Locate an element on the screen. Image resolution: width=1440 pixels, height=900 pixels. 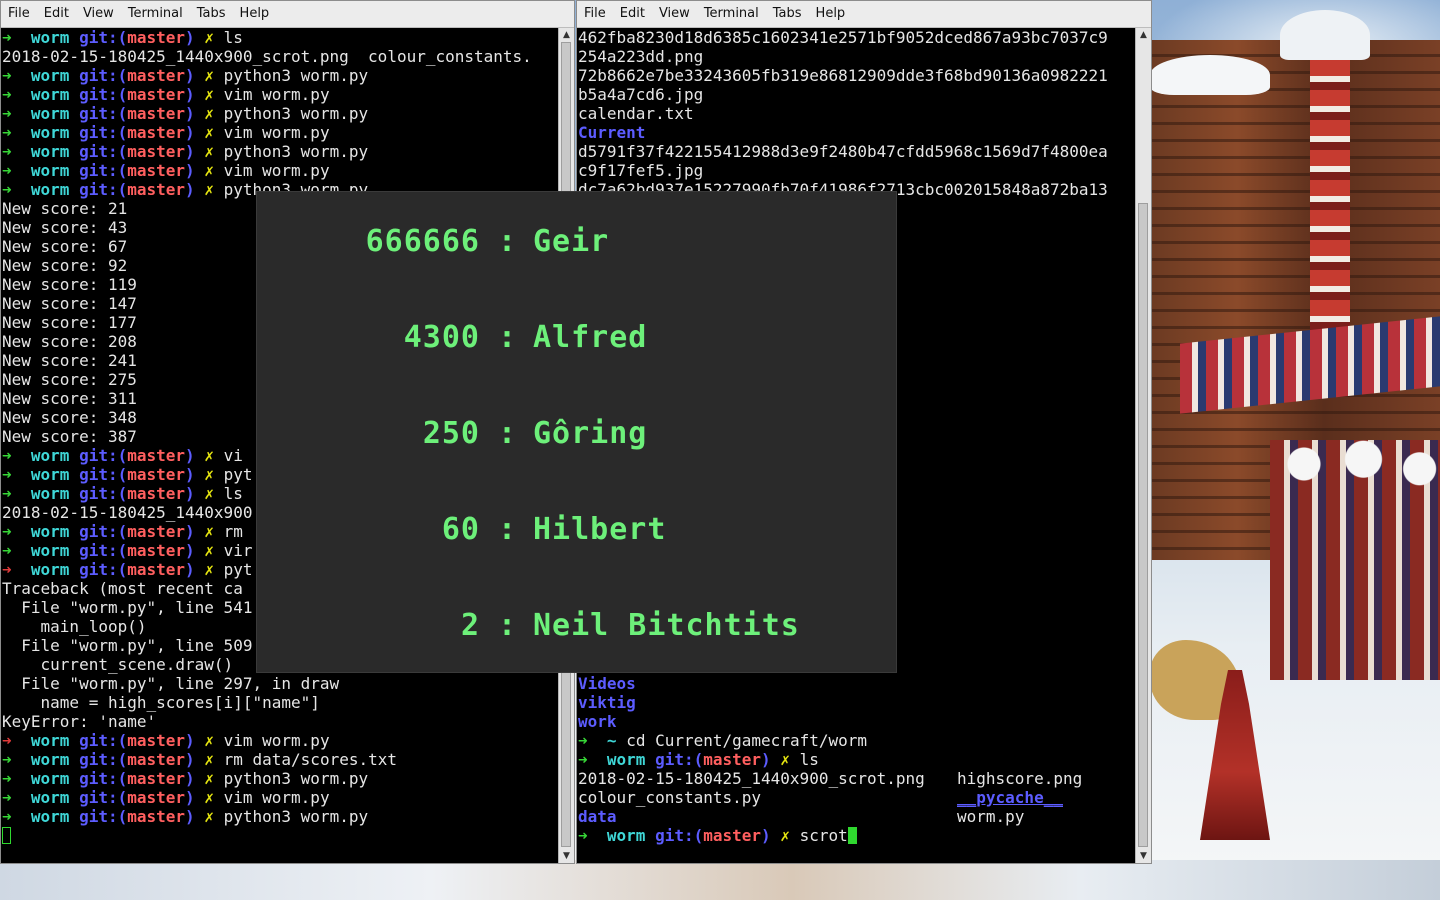
highscore-value: 250 is located at coordinates (451, 433).